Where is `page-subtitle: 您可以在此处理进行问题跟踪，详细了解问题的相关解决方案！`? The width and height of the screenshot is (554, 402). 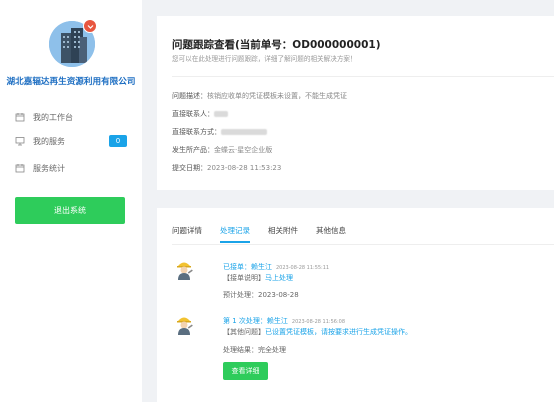 page-subtitle: 您可以在此处理进行问题跟踪，详细了解问题的相关解决方案！ is located at coordinates (264, 59).